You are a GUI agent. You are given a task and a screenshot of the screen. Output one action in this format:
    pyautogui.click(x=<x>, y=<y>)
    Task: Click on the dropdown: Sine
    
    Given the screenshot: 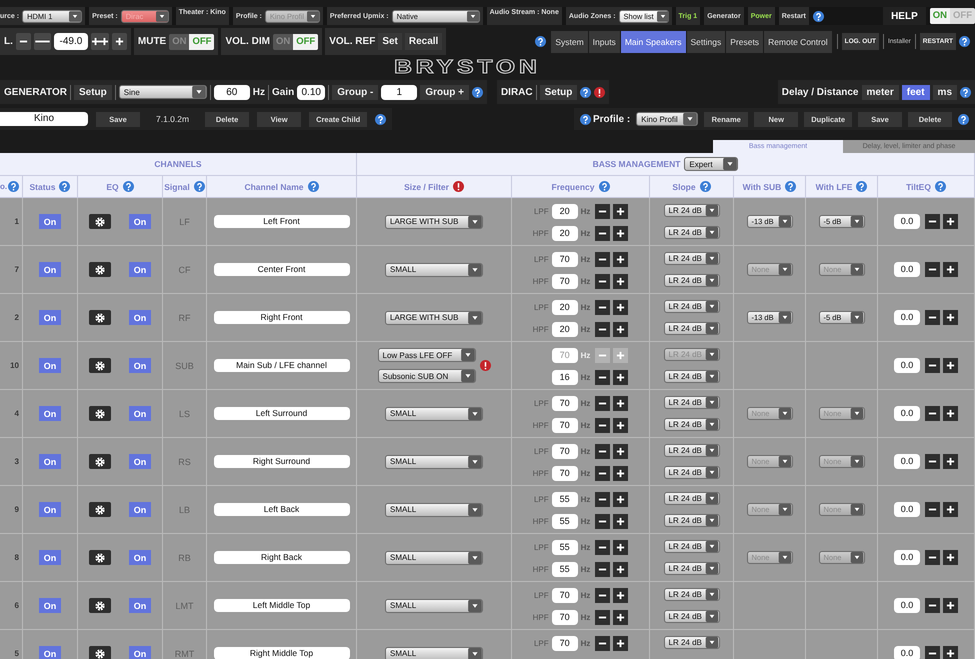 What is the action you would take?
    pyautogui.click(x=162, y=92)
    